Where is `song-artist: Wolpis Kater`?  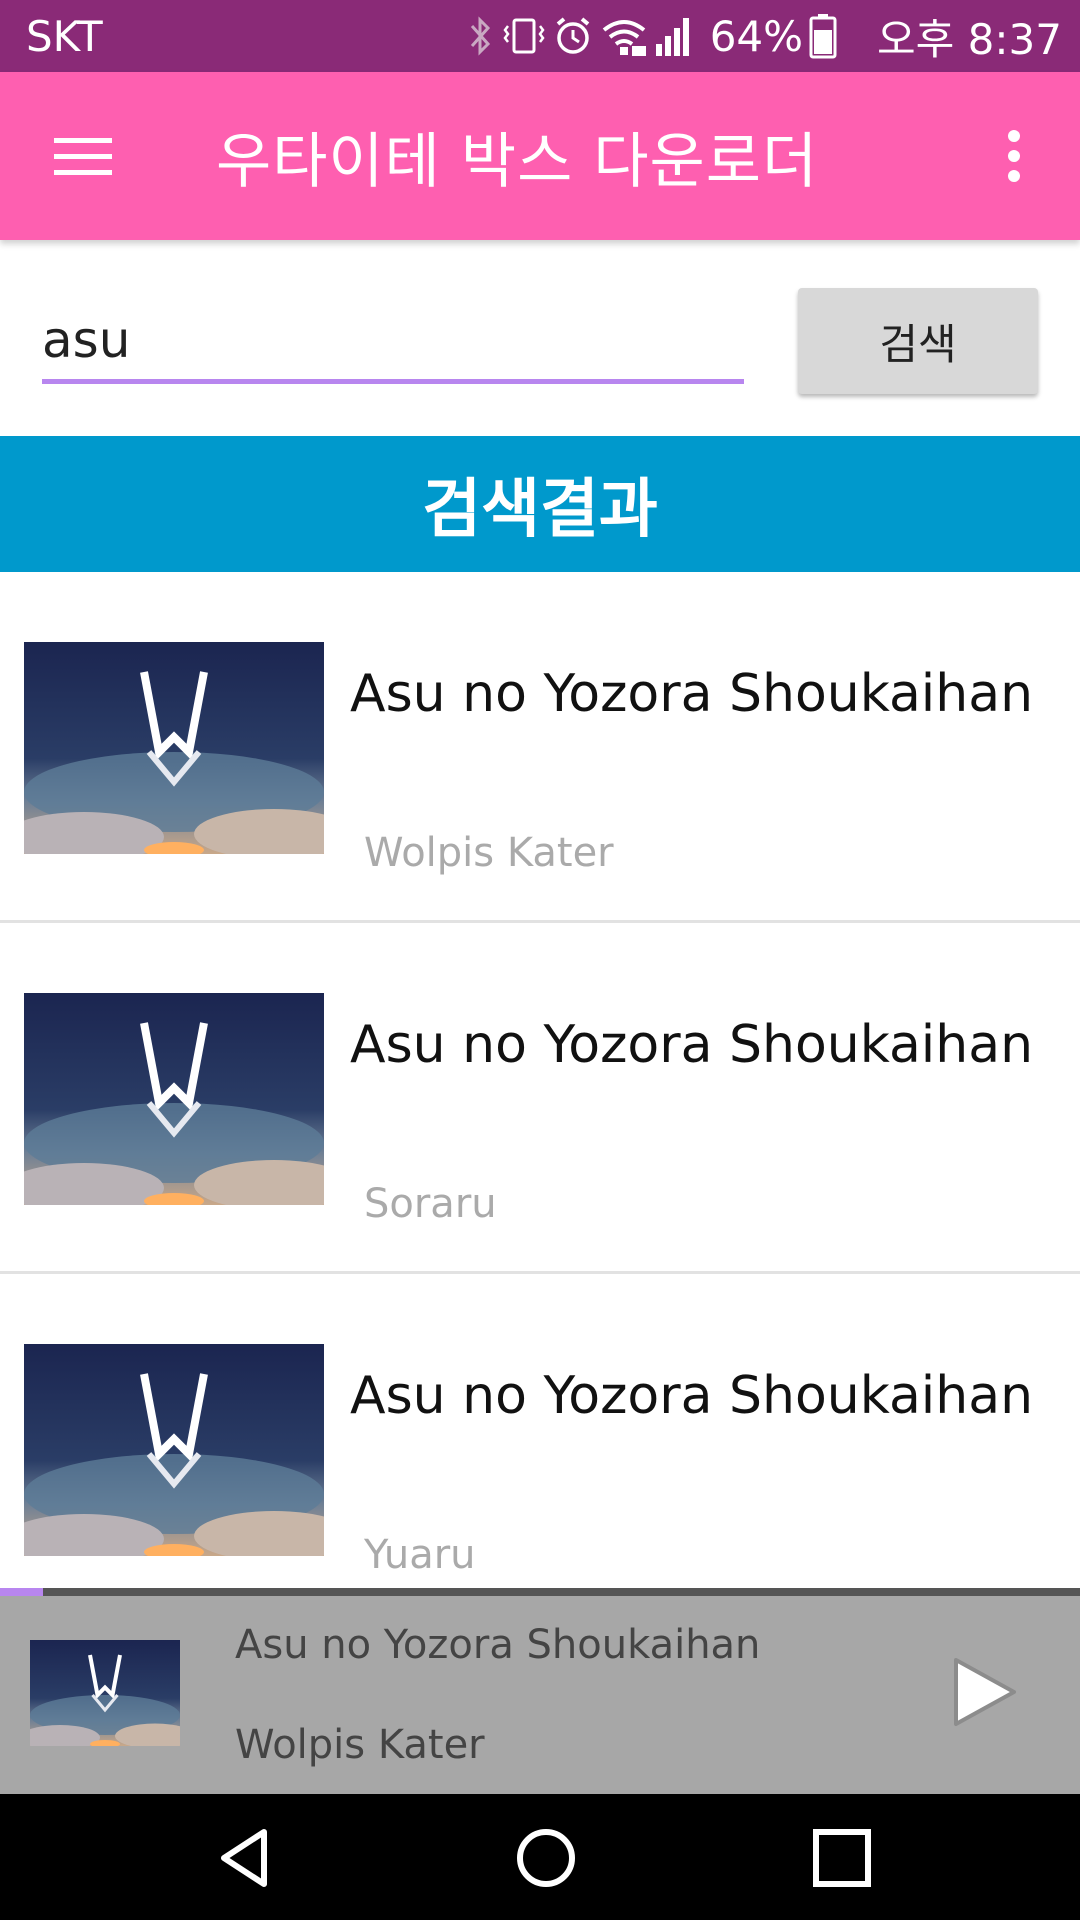 song-artist: Wolpis Kater is located at coordinates (489, 853).